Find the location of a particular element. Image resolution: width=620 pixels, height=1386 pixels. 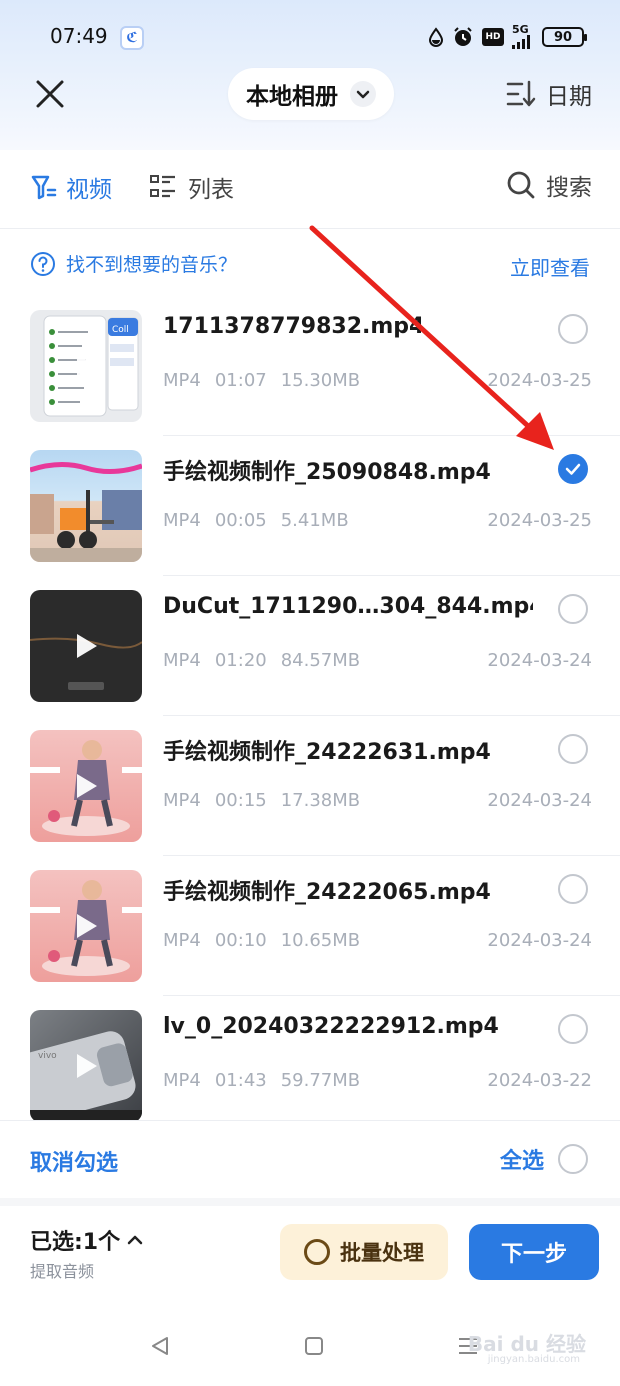

file-name: 手绘视频制作_24222065.mp4 is located at coordinates (327, 892).